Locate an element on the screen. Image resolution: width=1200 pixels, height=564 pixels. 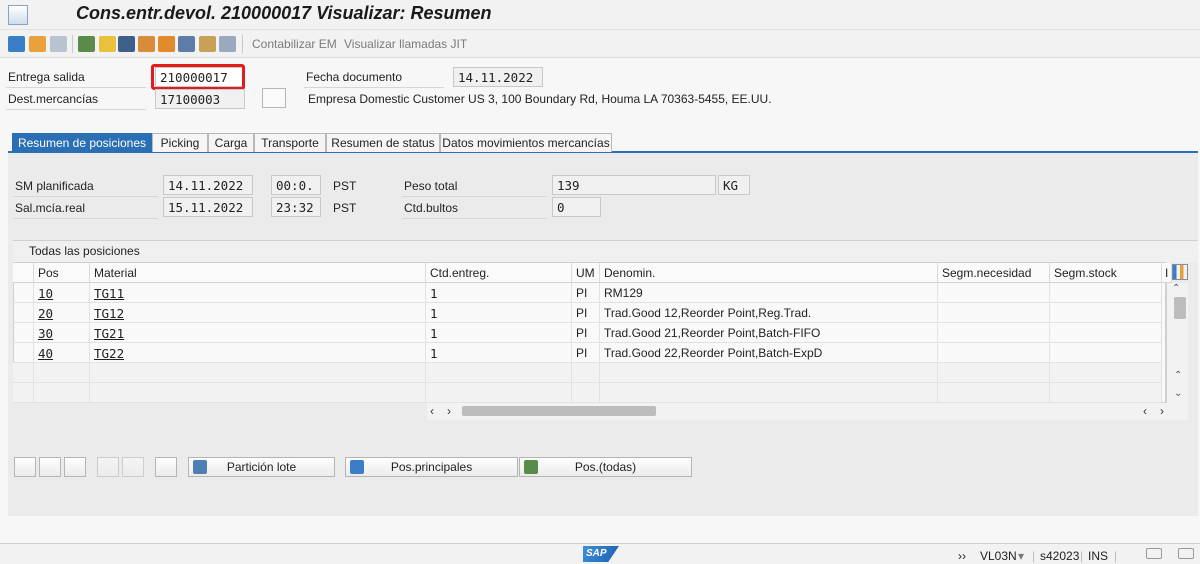
tab-transport: Transporte is located at coordinates (290, 142).